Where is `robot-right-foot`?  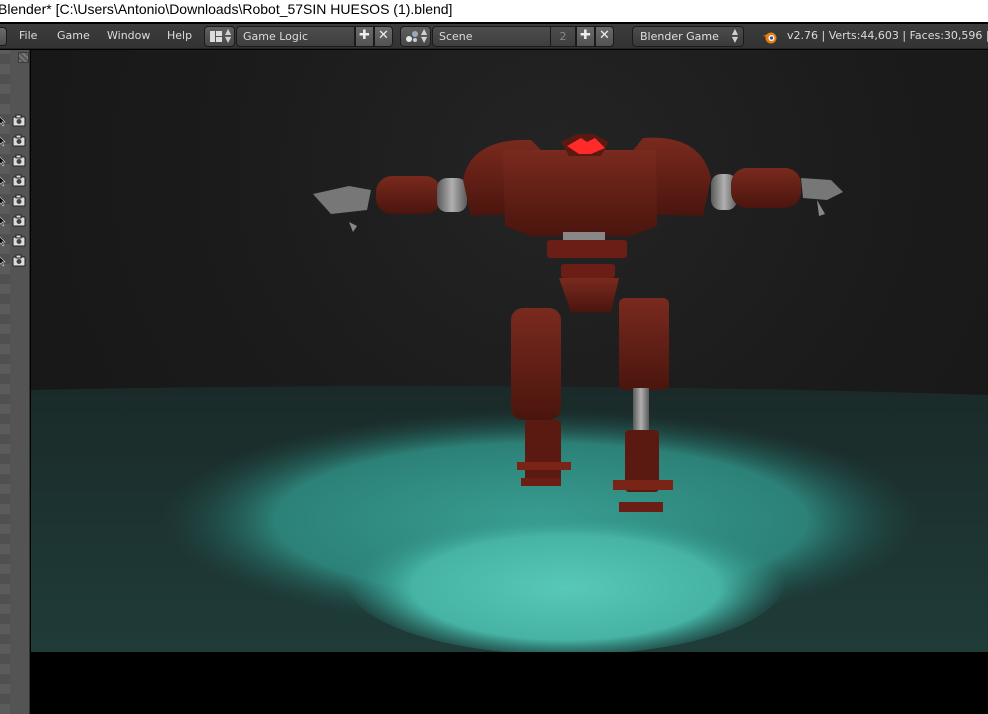 robot-right-foot is located at coordinates (643, 485).